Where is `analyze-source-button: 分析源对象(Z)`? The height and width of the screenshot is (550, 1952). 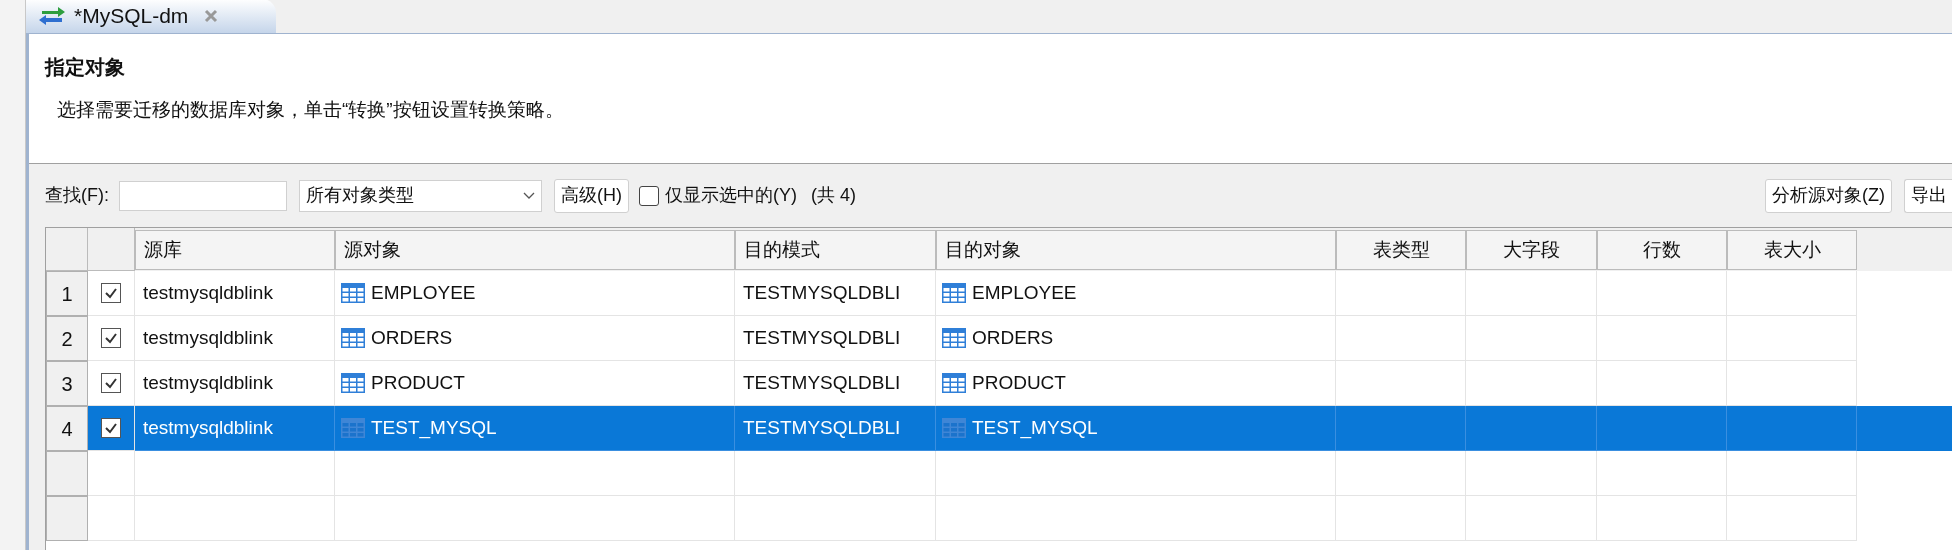 analyze-source-button: 分析源对象(Z) is located at coordinates (1828, 195).